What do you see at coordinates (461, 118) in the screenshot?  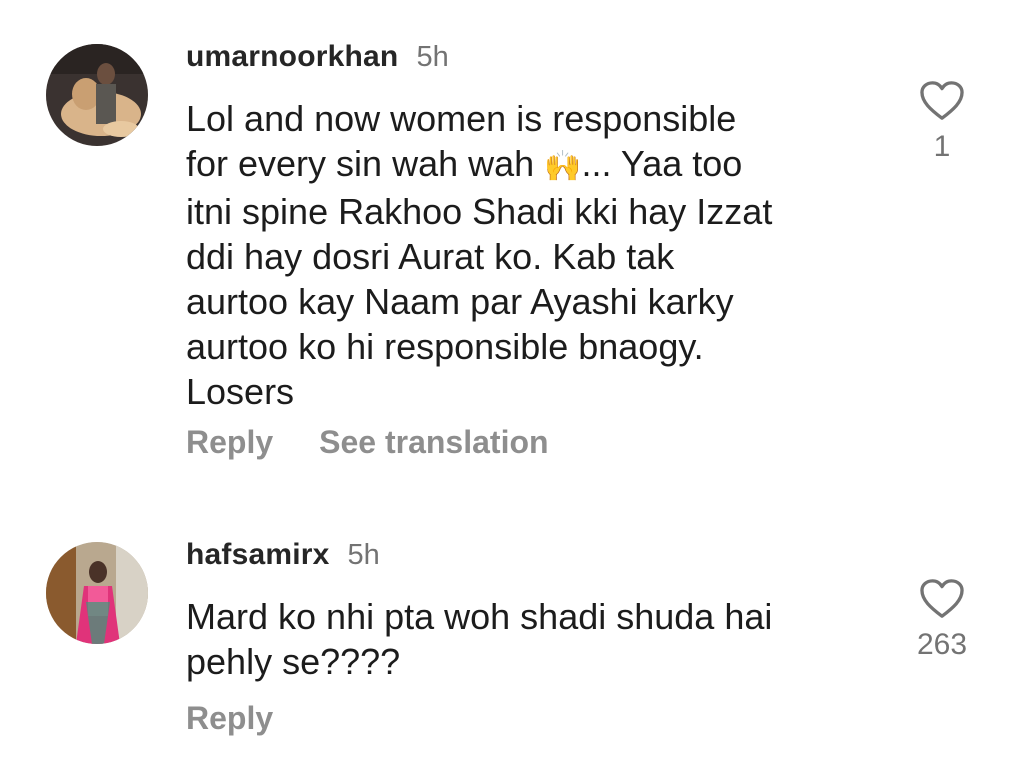 I see `comment-line: Lol and now women is responsible` at bounding box center [461, 118].